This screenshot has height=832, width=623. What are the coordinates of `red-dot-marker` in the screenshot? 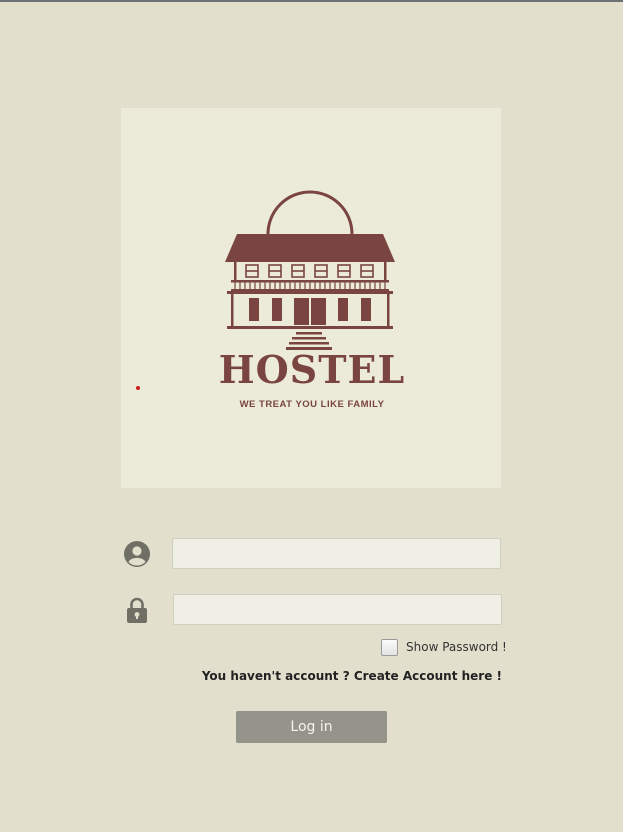 It's located at (138, 388).